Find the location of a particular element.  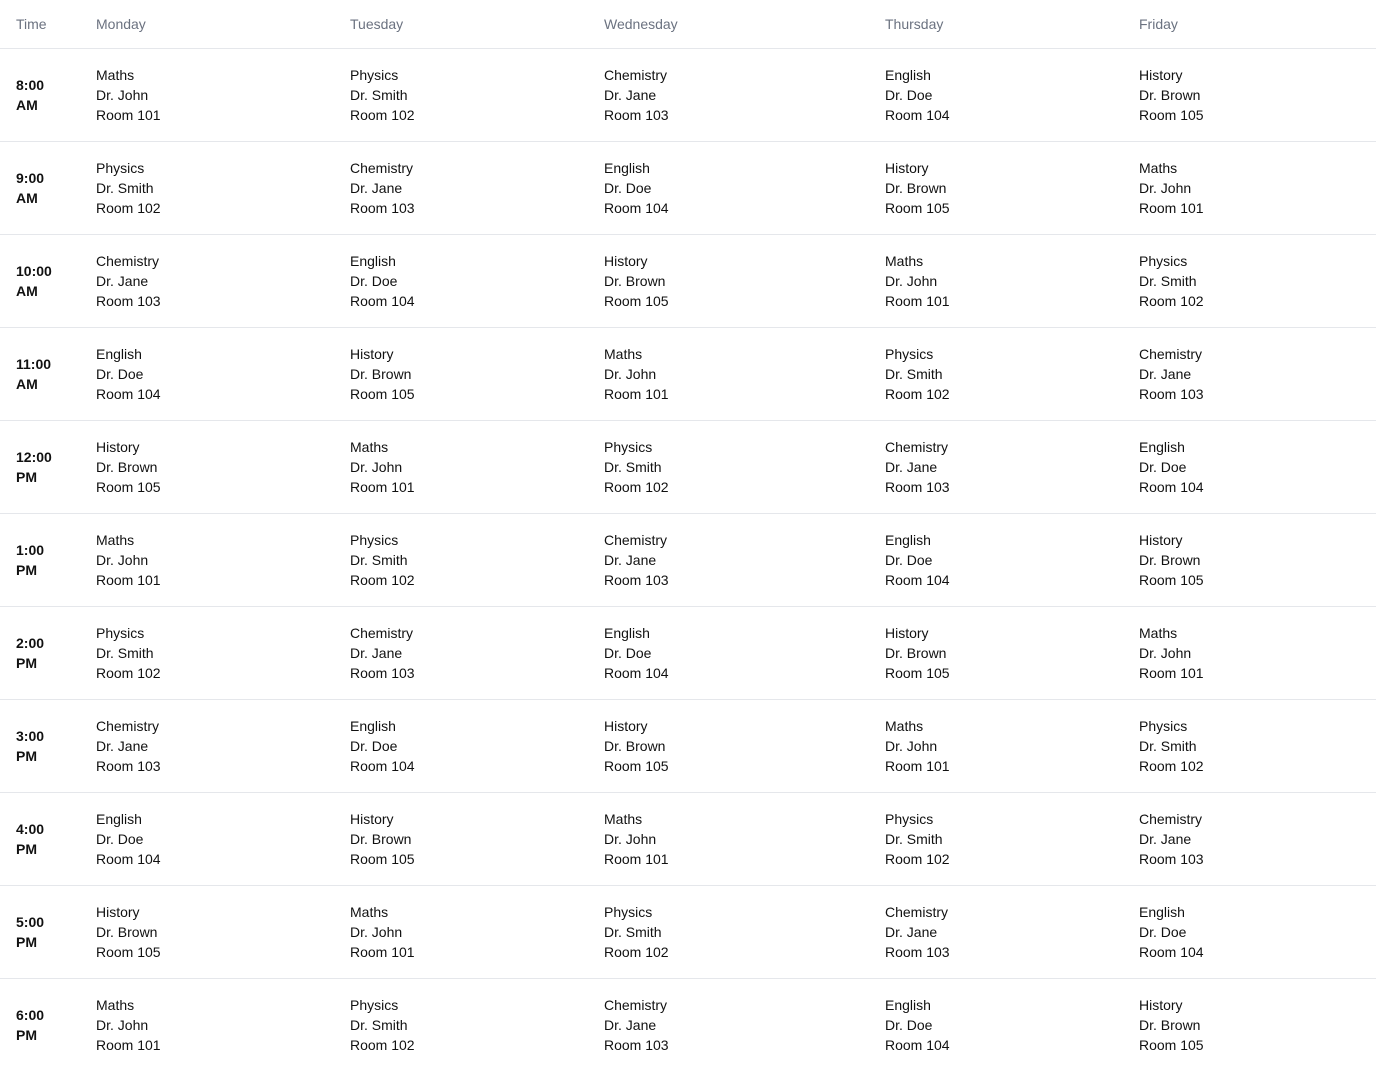

class-room: Room 101 is located at coordinates (128, 115).